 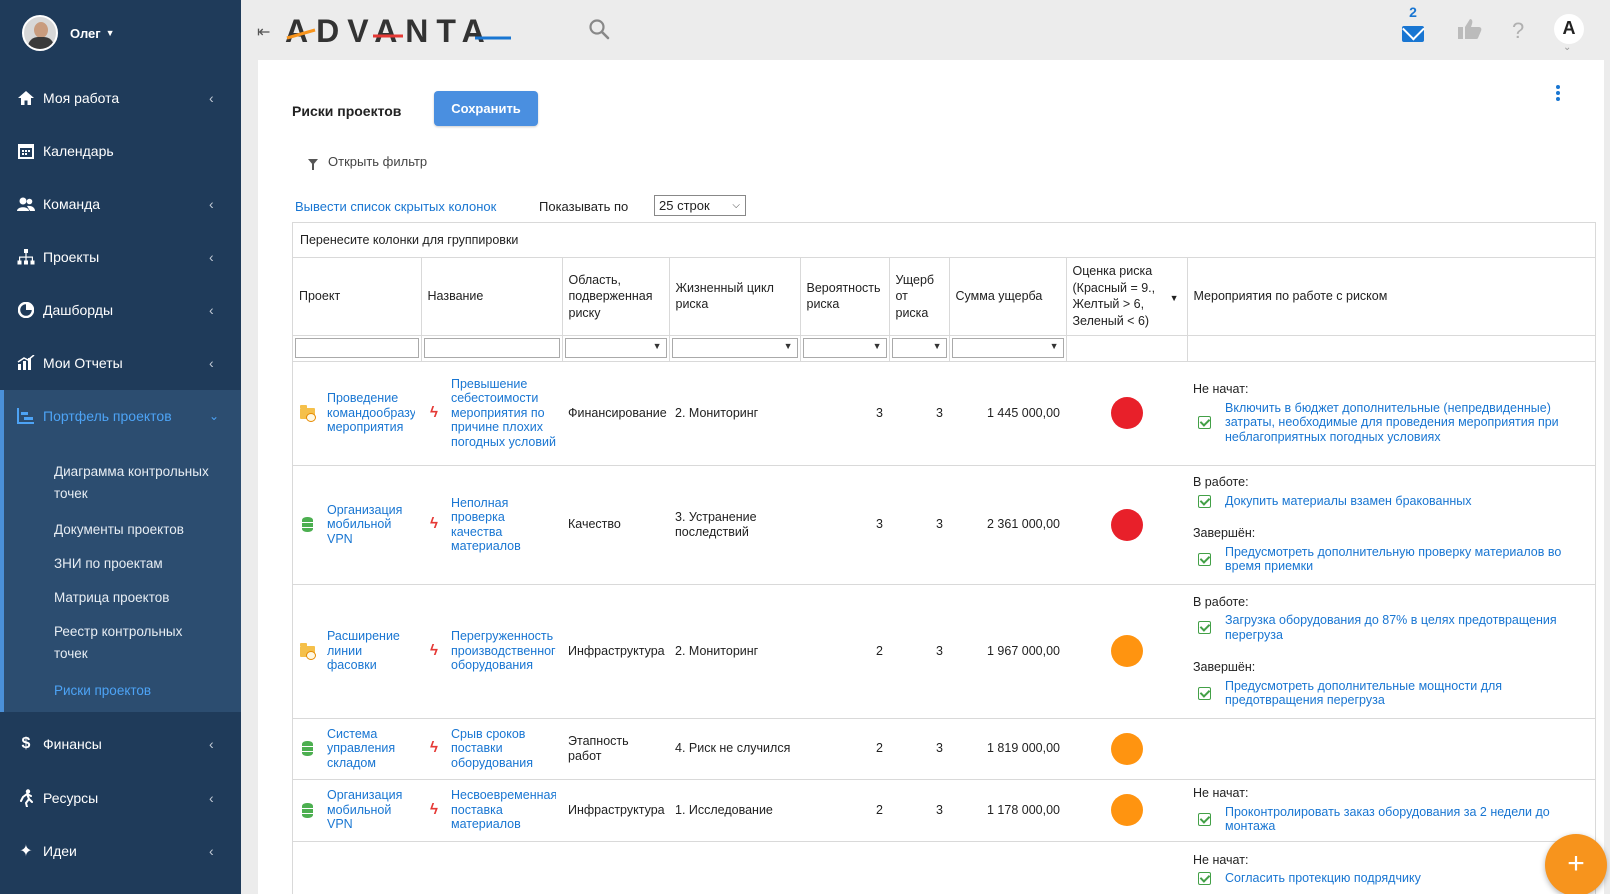 I want to click on amount-cell: 1 819 000,00, so click(x=1007, y=749).